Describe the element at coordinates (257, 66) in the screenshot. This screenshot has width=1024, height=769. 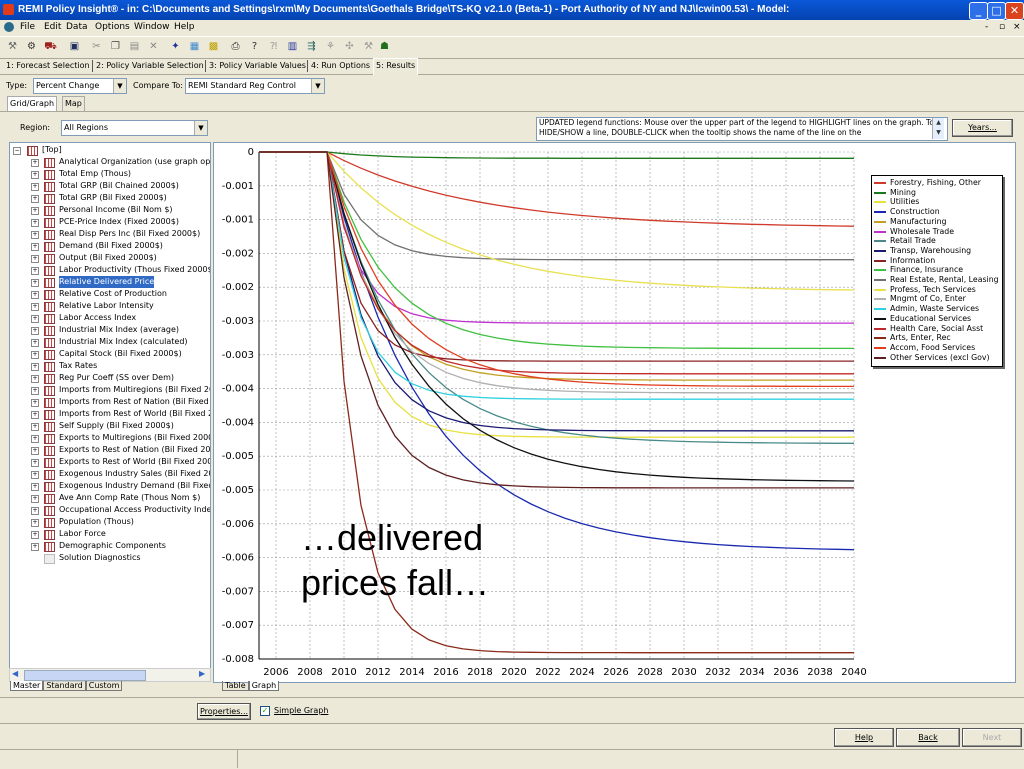
I see `tab-policy-variable-values: 3: Policy Variable Values` at that location.